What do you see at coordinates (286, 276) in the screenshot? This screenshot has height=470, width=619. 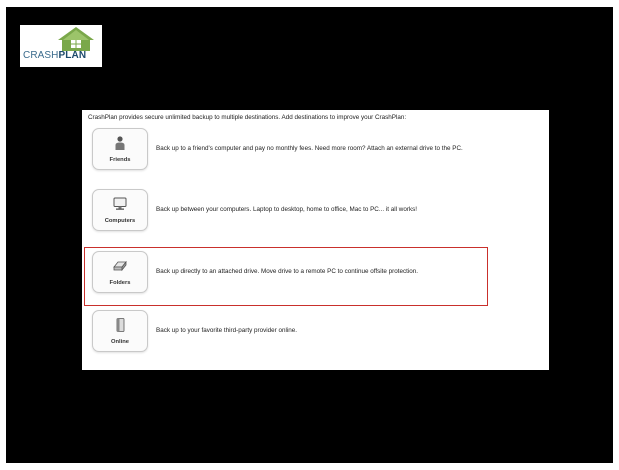 I see `selected-destination-highlight` at bounding box center [286, 276].